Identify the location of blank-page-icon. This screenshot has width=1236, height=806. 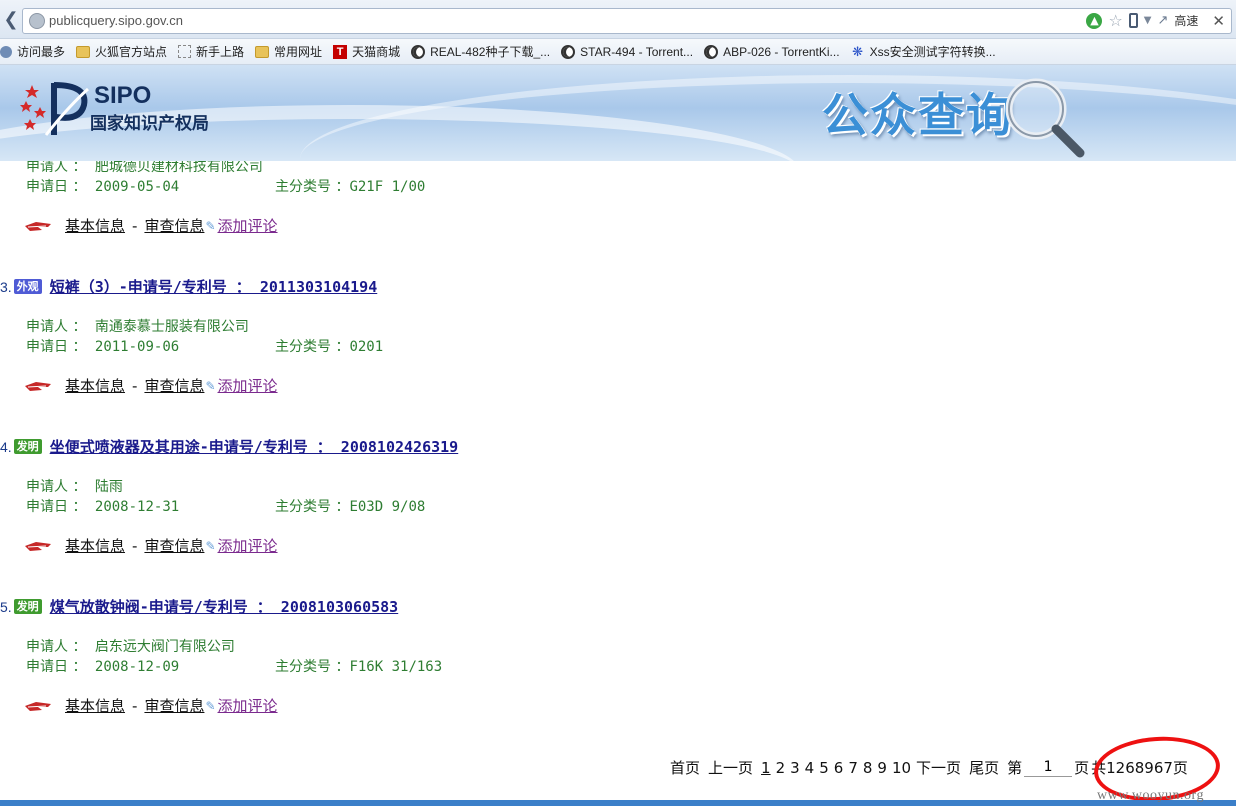
(185, 51).